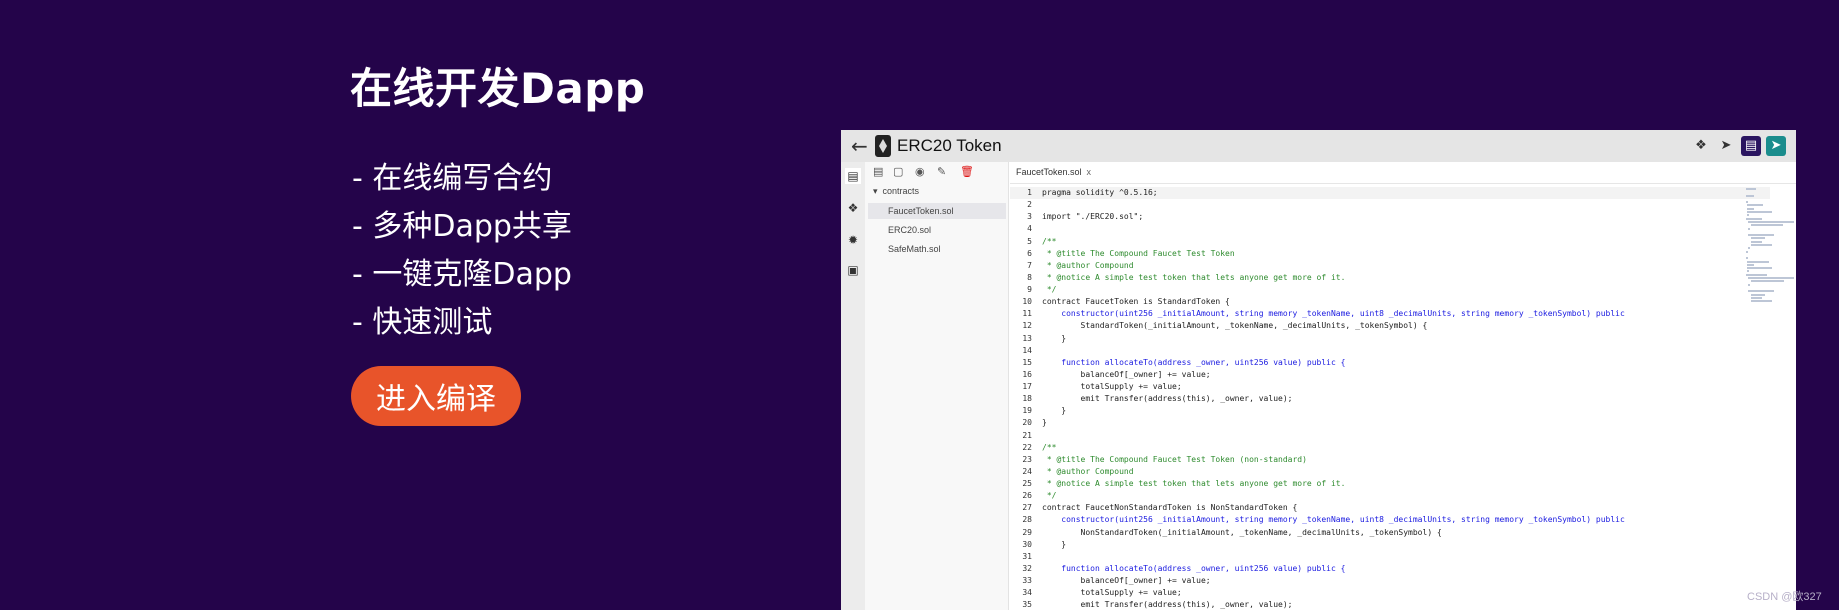 The width and height of the screenshot is (1839, 610). Describe the element at coordinates (1100, 192) in the screenshot. I see `line-text: pragma solidity ^0.5.16;` at that location.